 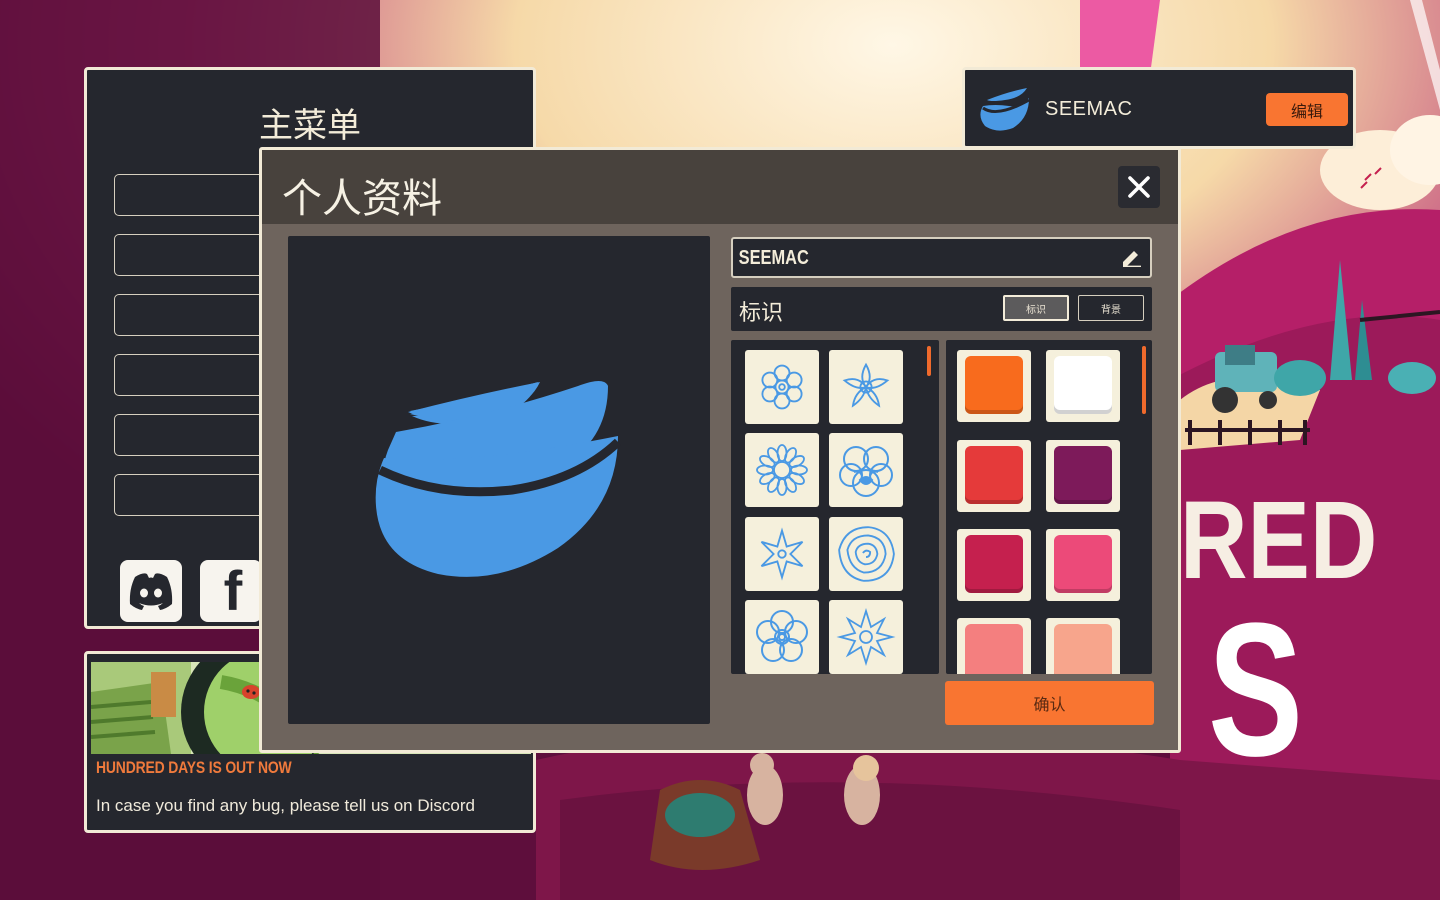 I want to click on flower-5-icon, so click(x=782, y=636).